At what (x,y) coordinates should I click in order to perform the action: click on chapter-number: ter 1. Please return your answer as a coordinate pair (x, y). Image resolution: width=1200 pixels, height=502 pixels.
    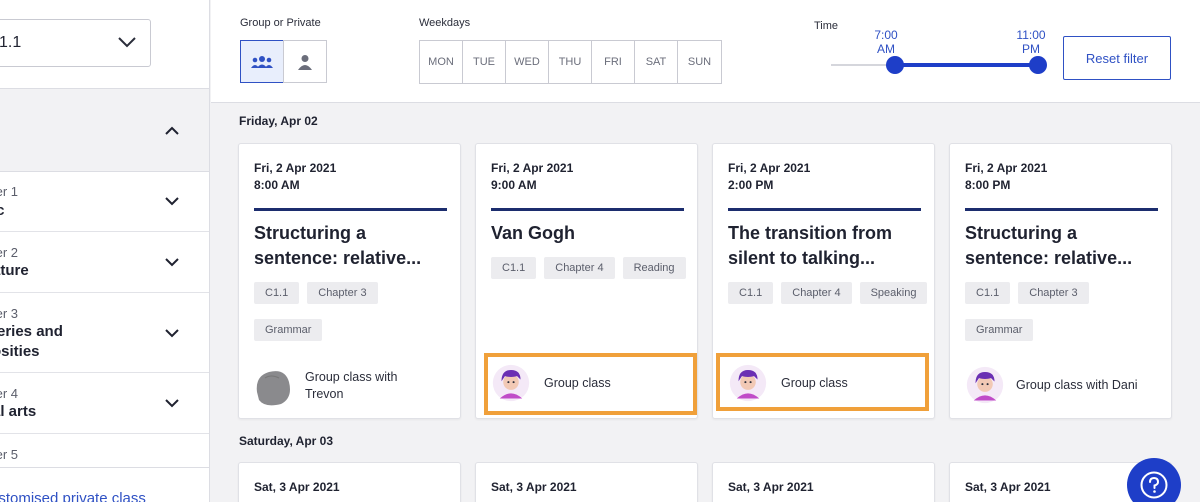
    Looking at the image, I should click on (9, 191).